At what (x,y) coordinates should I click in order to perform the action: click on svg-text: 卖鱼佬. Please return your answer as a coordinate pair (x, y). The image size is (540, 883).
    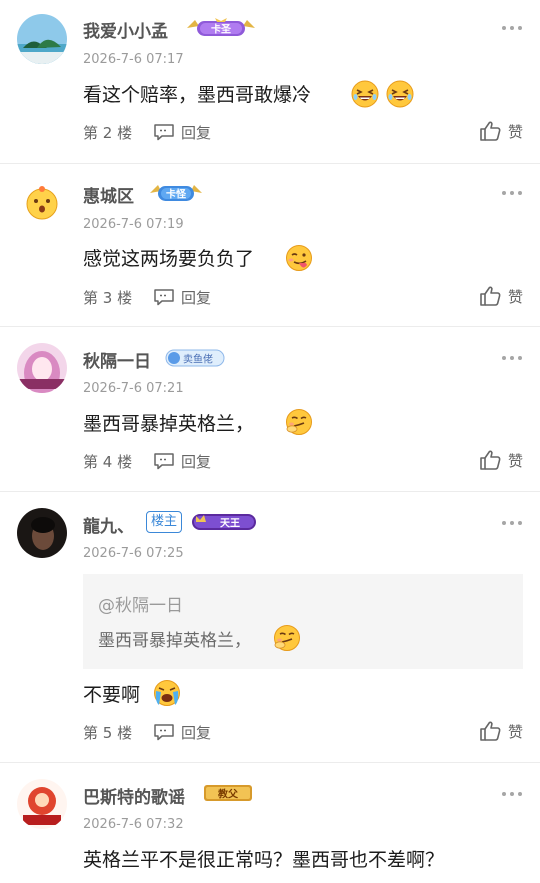
    Looking at the image, I should click on (198, 359).